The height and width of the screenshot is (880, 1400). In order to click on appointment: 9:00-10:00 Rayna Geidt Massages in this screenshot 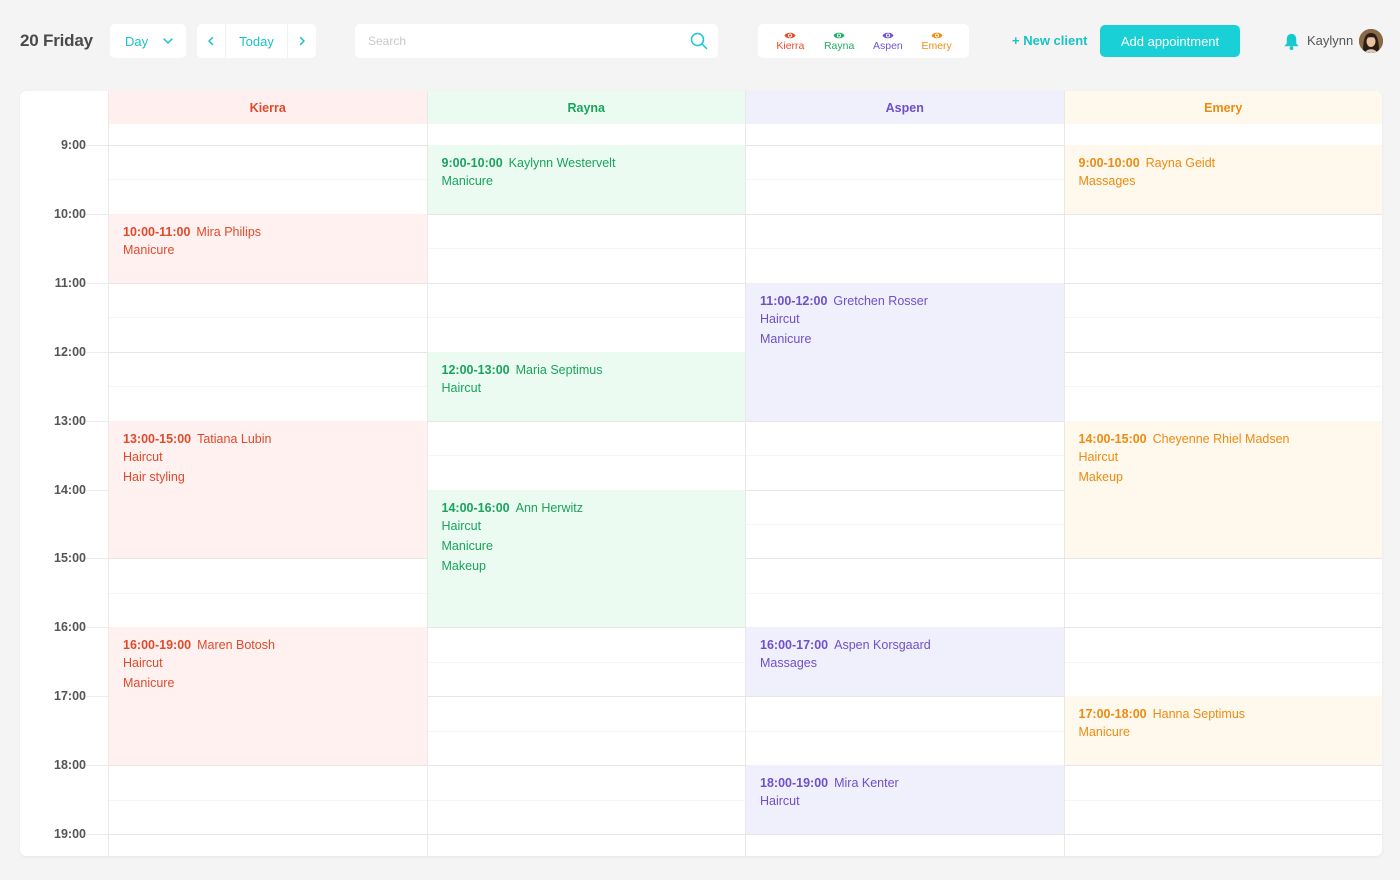, I will do `click(1223, 179)`.